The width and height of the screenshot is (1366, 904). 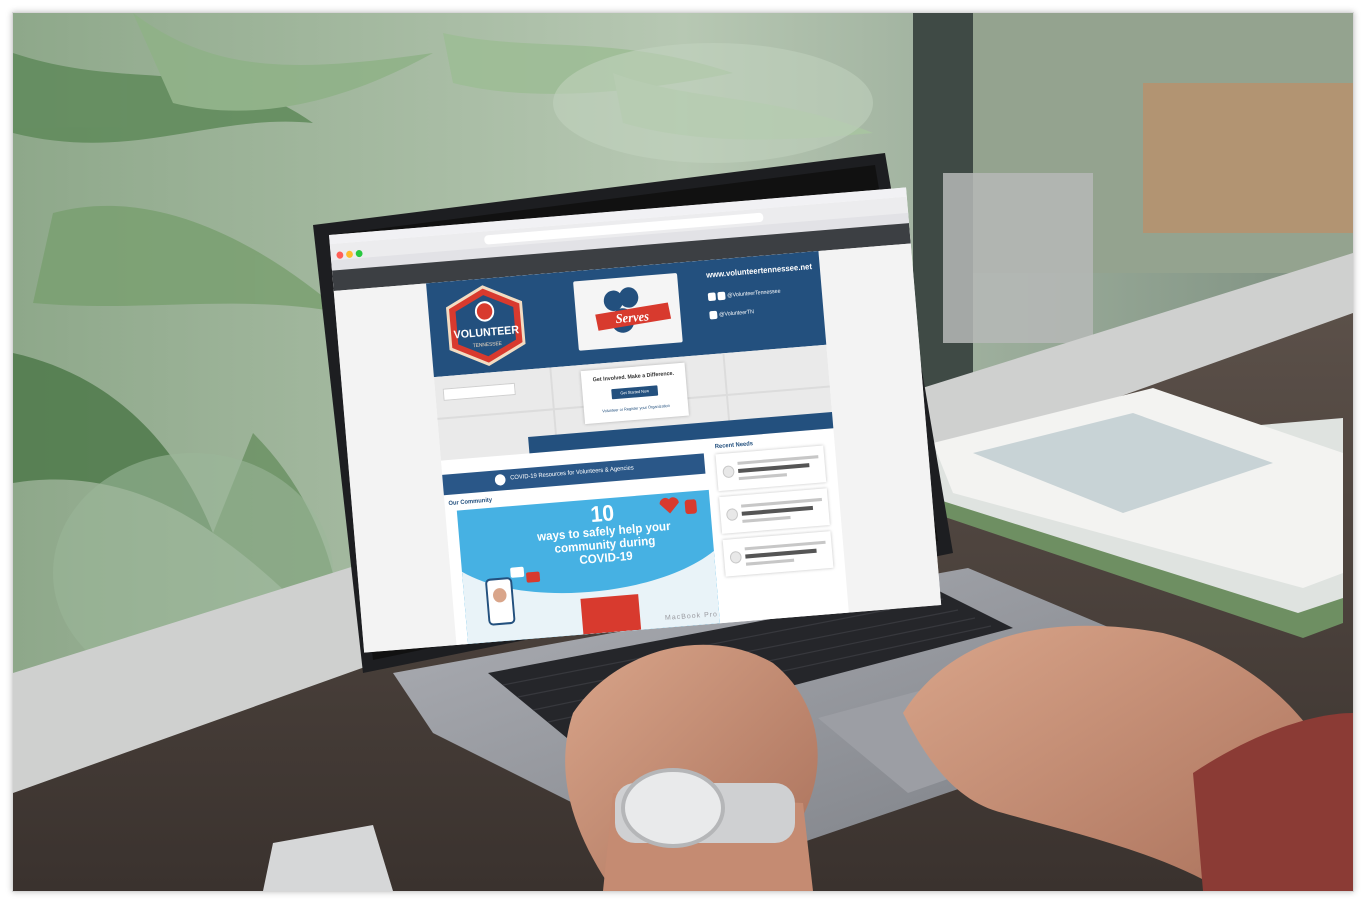 What do you see at coordinates (759, 271) in the screenshot?
I see `site-url-text: www.volunteertennessee.net` at bounding box center [759, 271].